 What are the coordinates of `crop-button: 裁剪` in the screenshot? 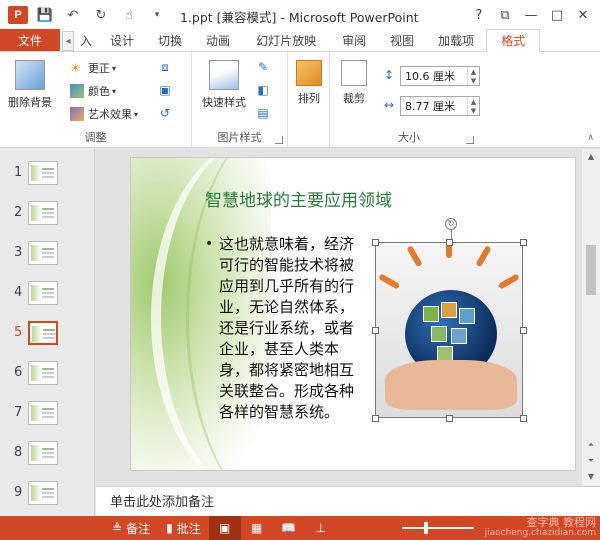 It's located at (354, 83).